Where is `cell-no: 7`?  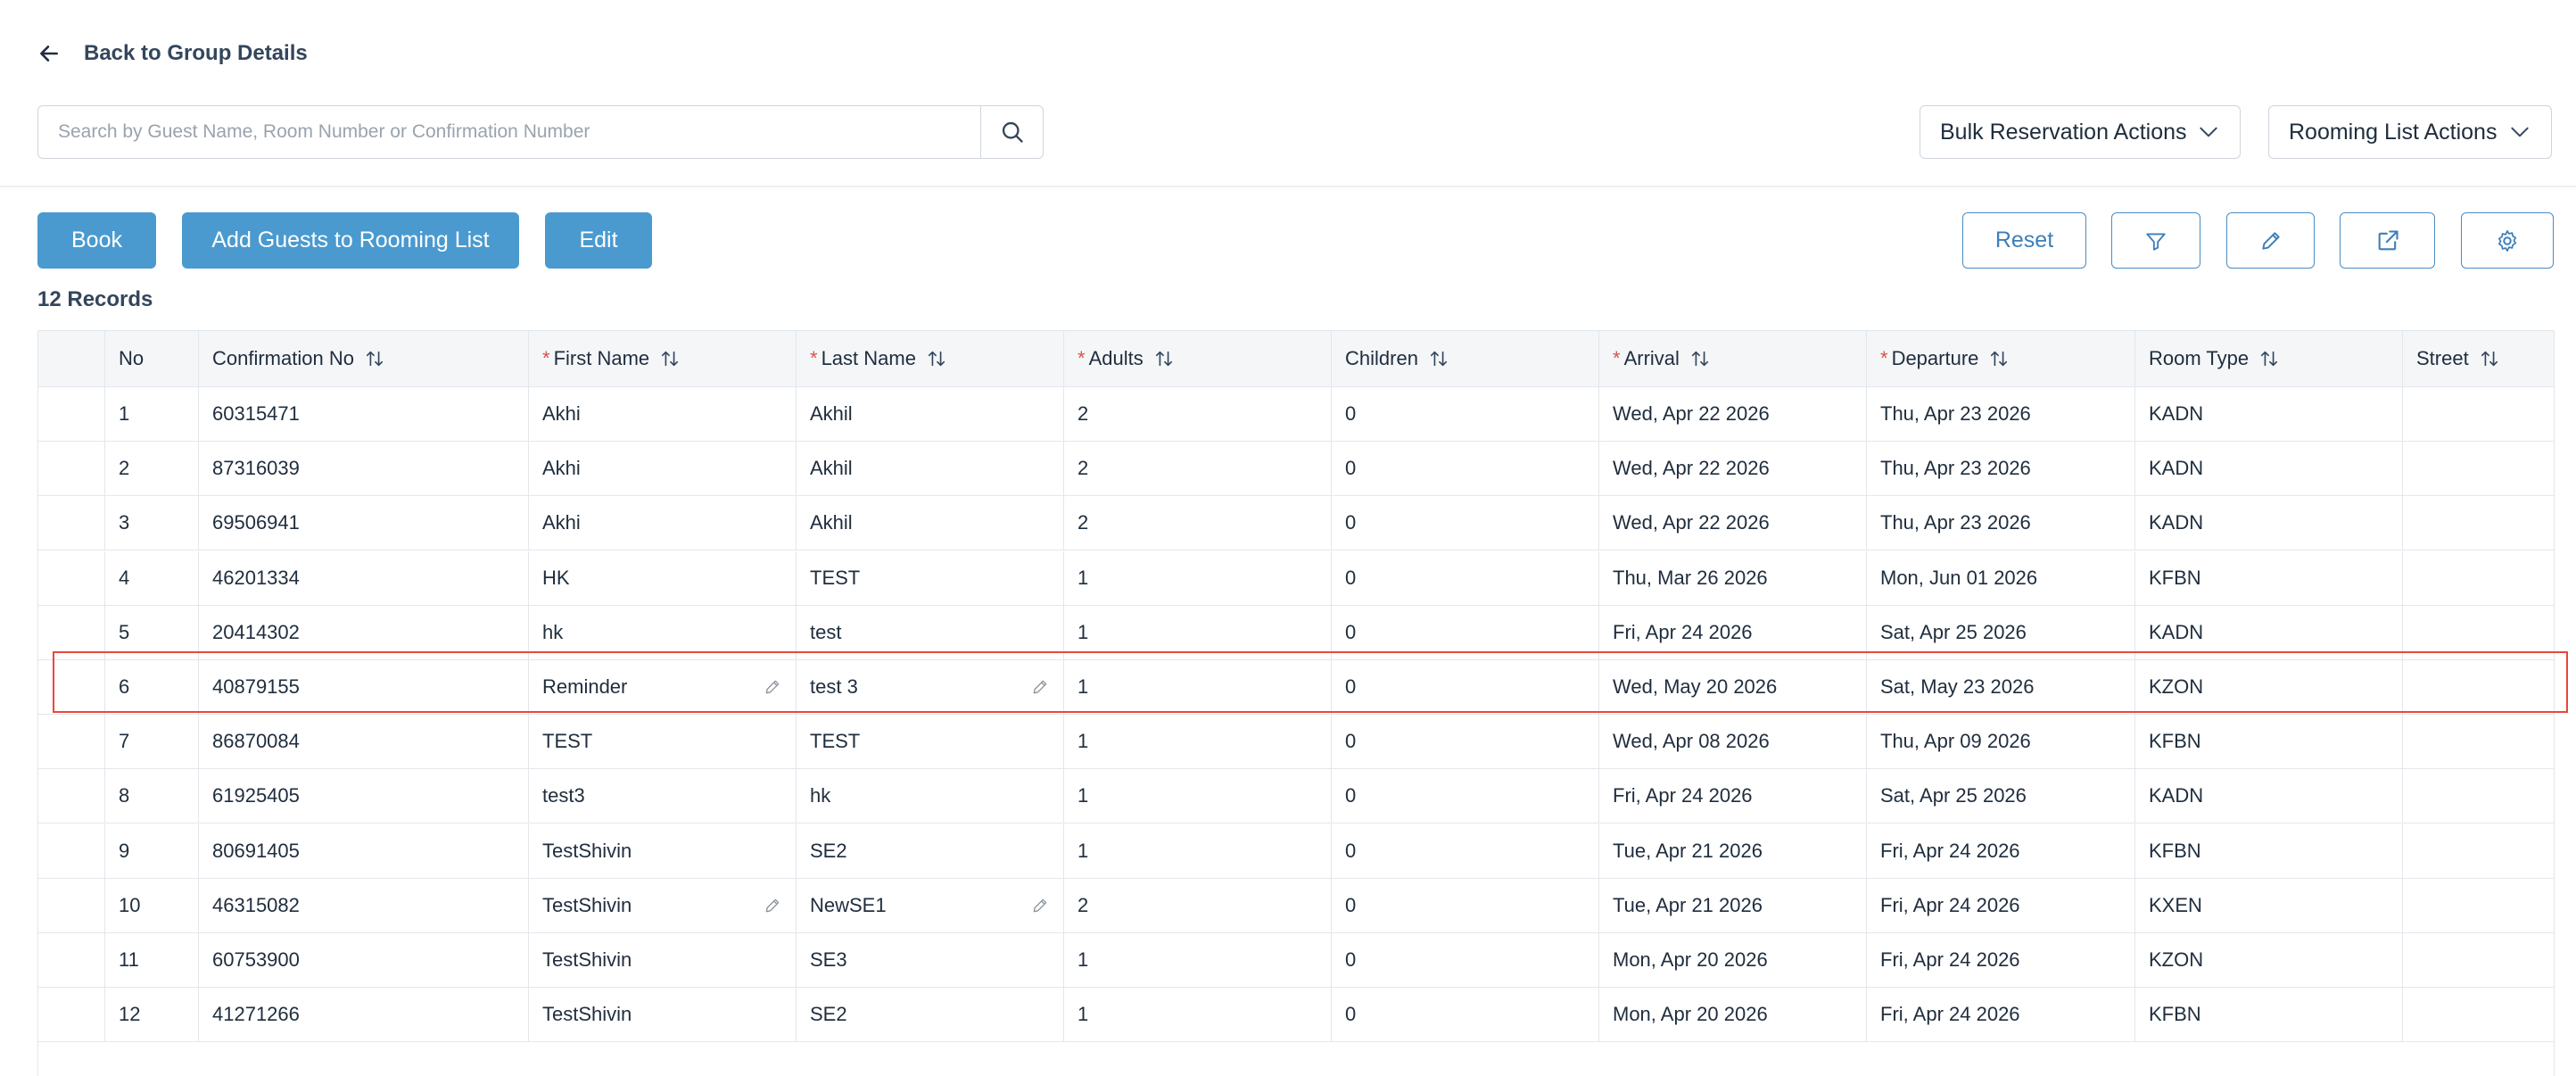
cell-no: 7 is located at coordinates (152, 742).